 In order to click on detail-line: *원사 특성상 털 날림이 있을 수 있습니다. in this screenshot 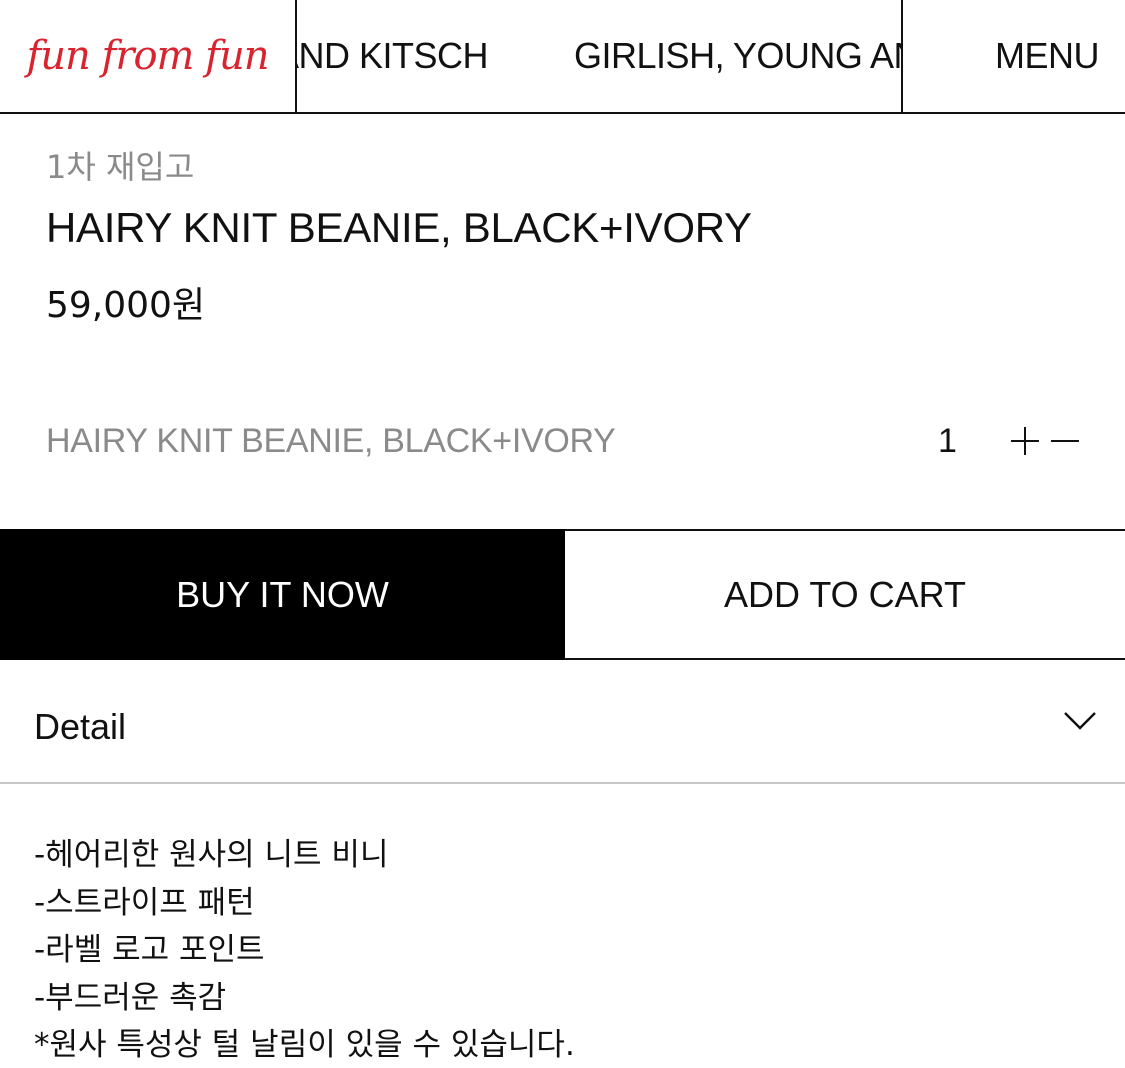, I will do `click(304, 1045)`.